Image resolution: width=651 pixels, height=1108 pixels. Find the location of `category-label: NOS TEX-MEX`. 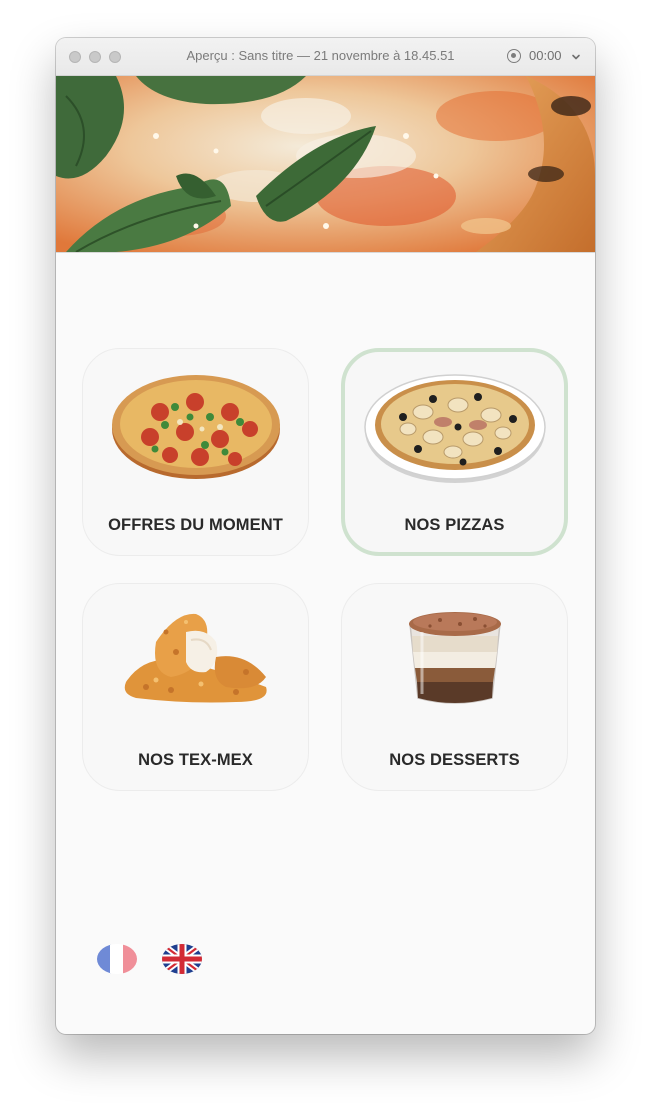

category-label: NOS TEX-MEX is located at coordinates (195, 760).